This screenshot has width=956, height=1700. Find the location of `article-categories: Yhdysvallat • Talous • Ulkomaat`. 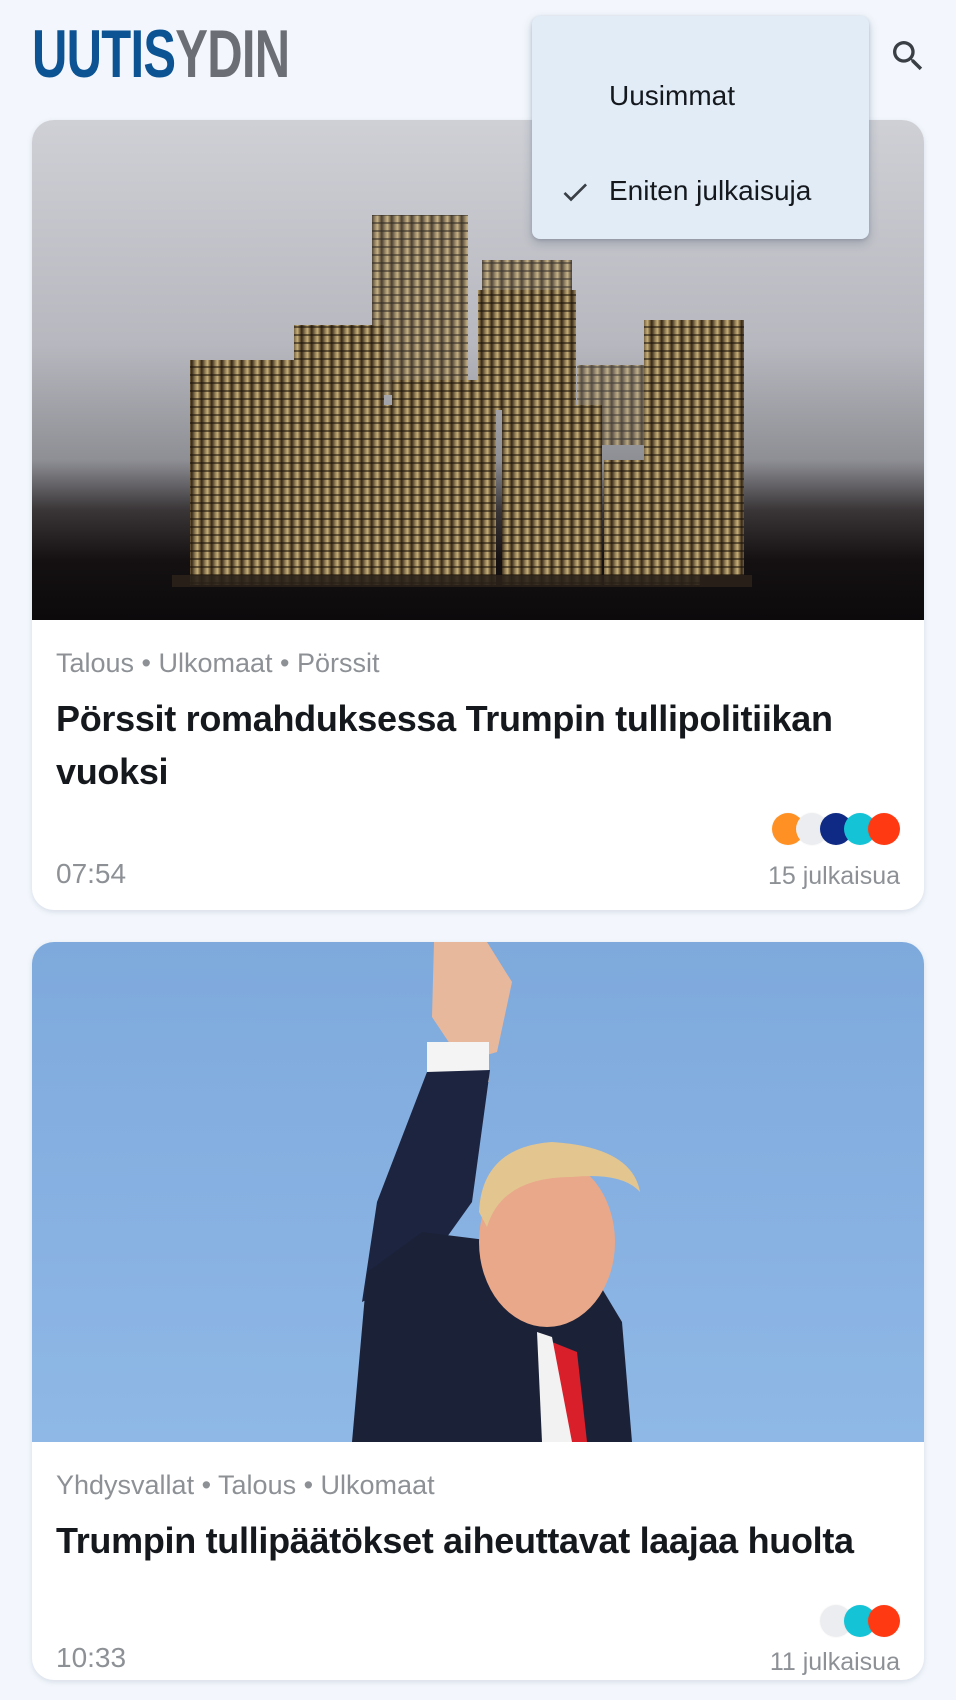

article-categories: Yhdysvallat • Talous • Ulkomaat is located at coordinates (245, 1485).